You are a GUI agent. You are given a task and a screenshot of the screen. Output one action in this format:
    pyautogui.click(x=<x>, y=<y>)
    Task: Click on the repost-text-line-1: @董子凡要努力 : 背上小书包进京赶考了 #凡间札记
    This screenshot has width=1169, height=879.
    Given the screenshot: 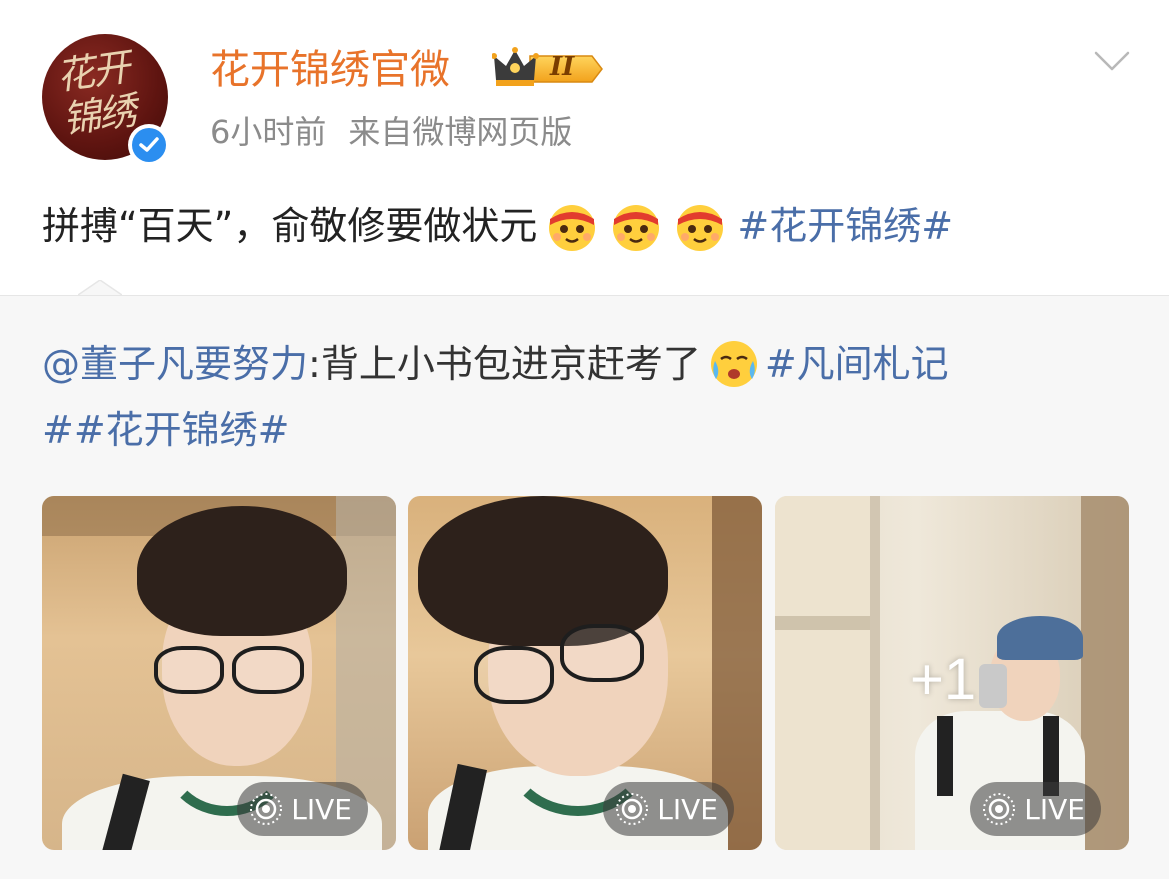 What is the action you would take?
    pyautogui.click(x=495, y=364)
    